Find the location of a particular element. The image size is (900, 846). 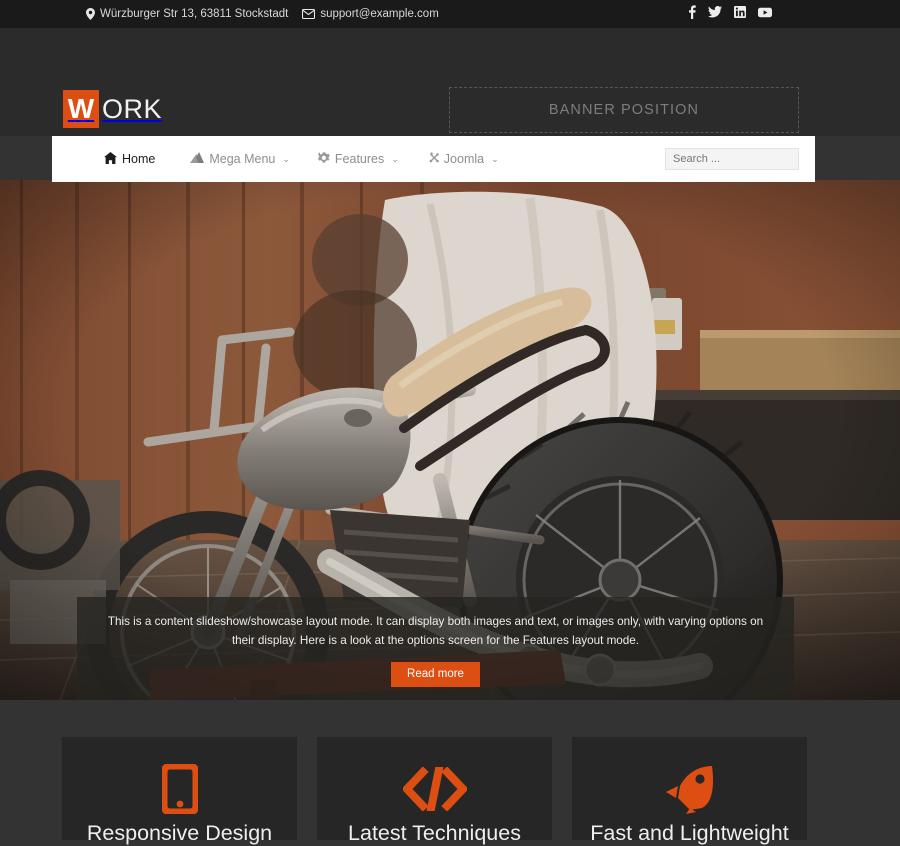

banner-position-label: BANNER POSITION is located at coordinates (624, 110).